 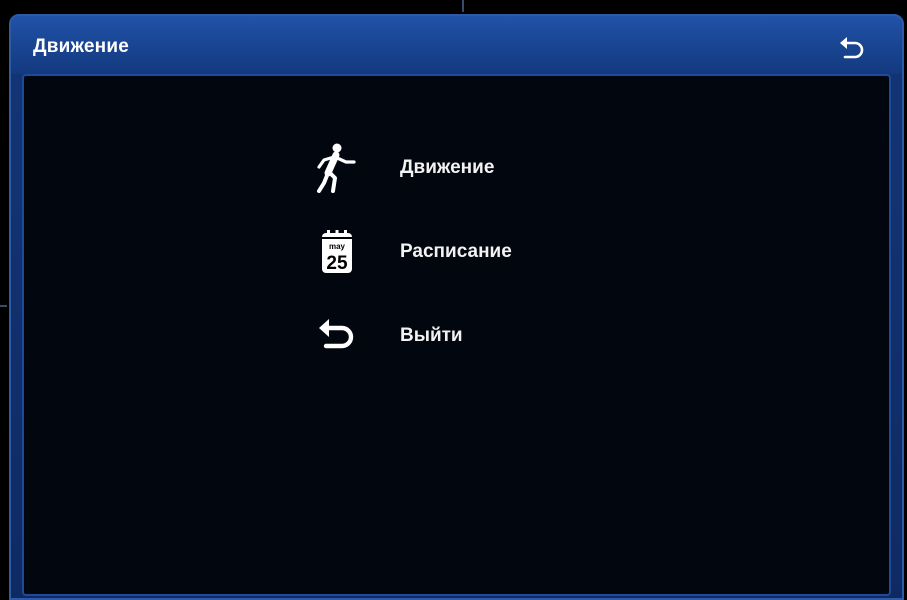 What do you see at coordinates (337, 252) in the screenshot?
I see `calendar-icon: may 25` at bounding box center [337, 252].